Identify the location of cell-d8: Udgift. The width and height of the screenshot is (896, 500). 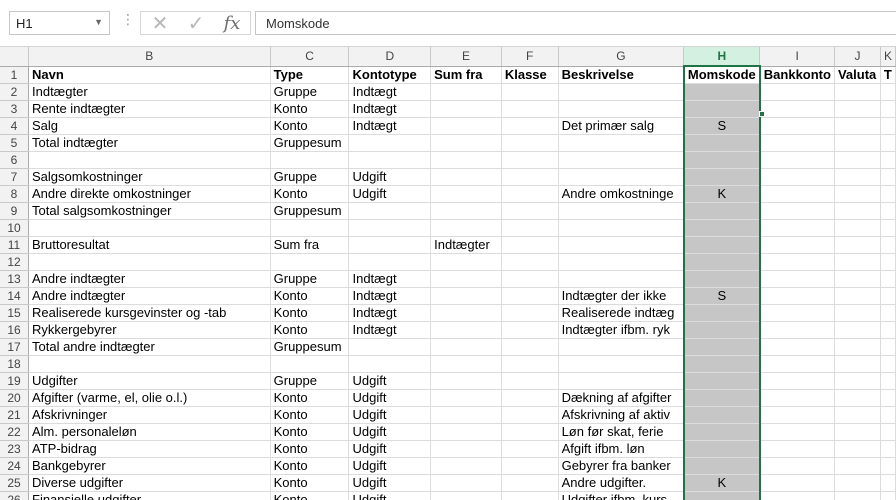
(390, 194).